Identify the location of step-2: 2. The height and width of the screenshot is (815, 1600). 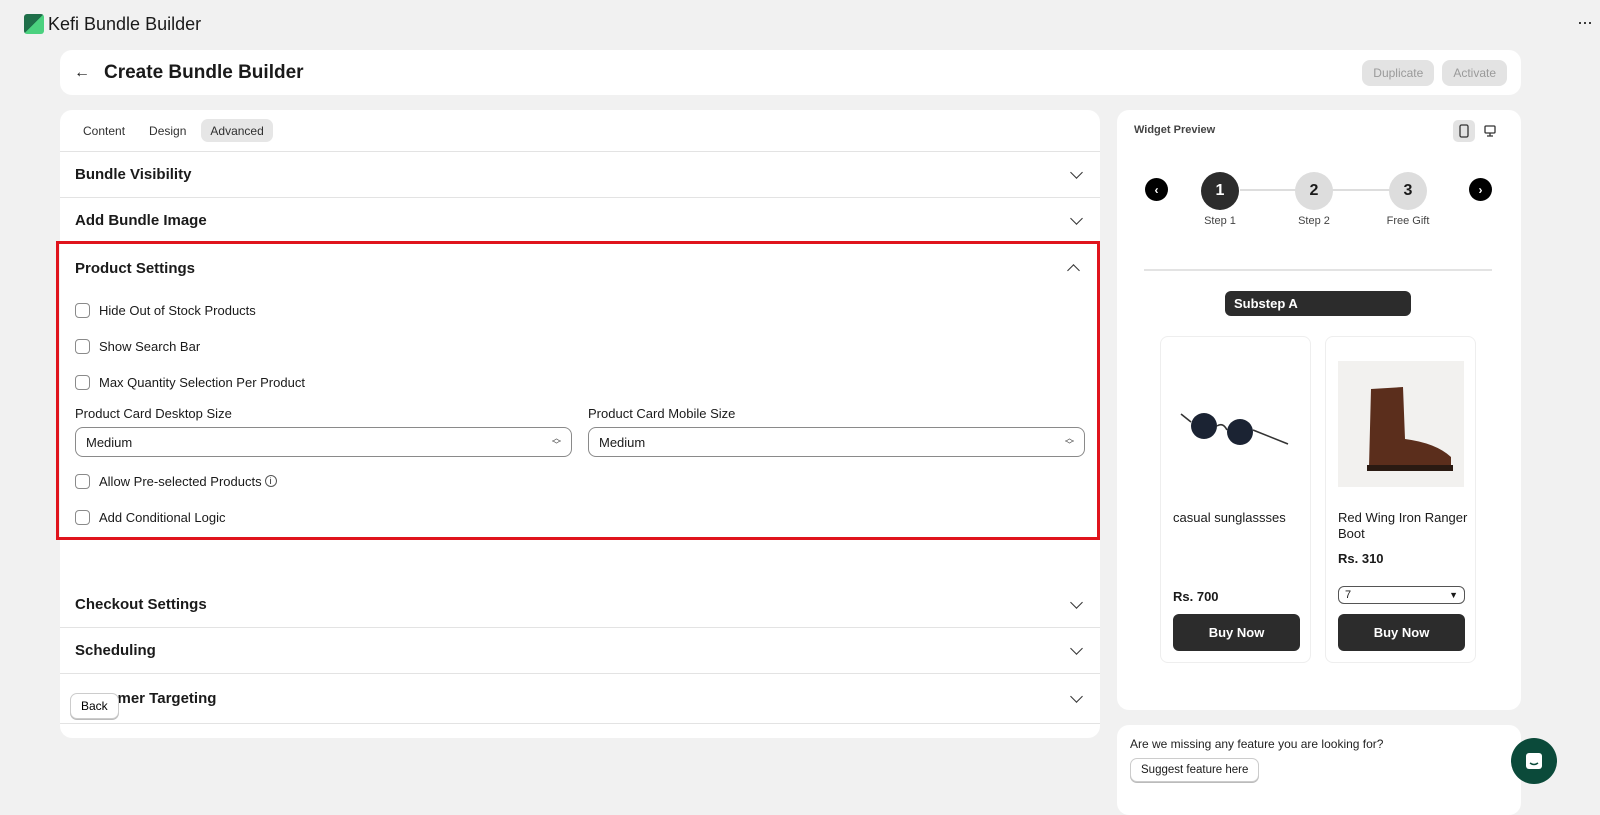
(1314, 191).